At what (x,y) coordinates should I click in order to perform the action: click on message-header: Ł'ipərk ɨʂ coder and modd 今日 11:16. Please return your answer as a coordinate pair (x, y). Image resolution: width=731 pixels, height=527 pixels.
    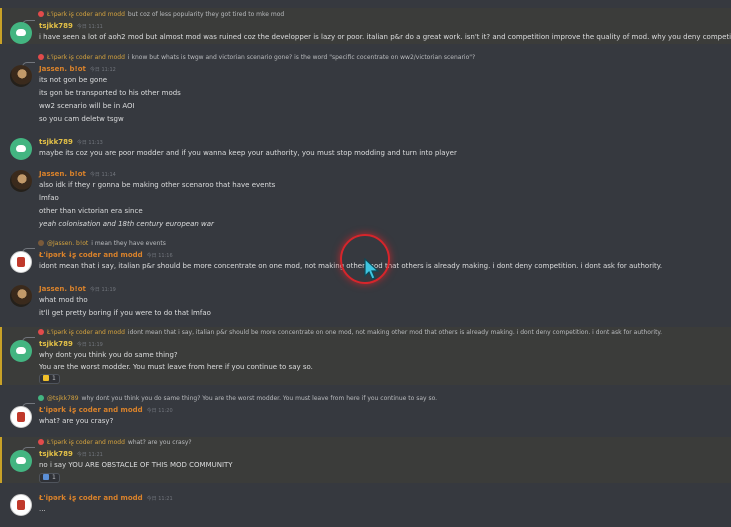
    Looking at the image, I should click on (106, 255).